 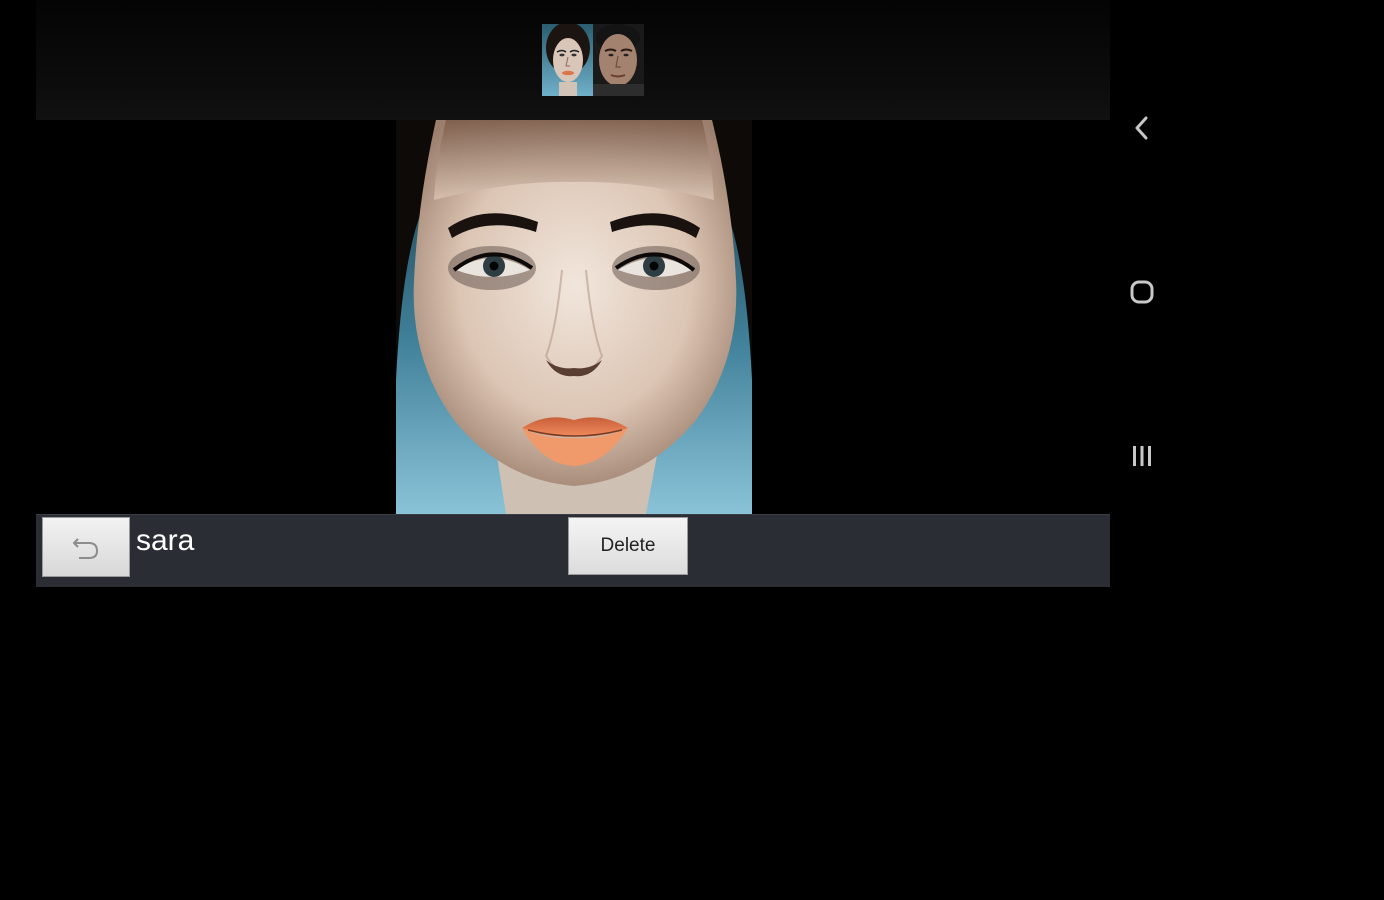 I want to click on man-face-thumbnail-icon, so click(x=618, y=60).